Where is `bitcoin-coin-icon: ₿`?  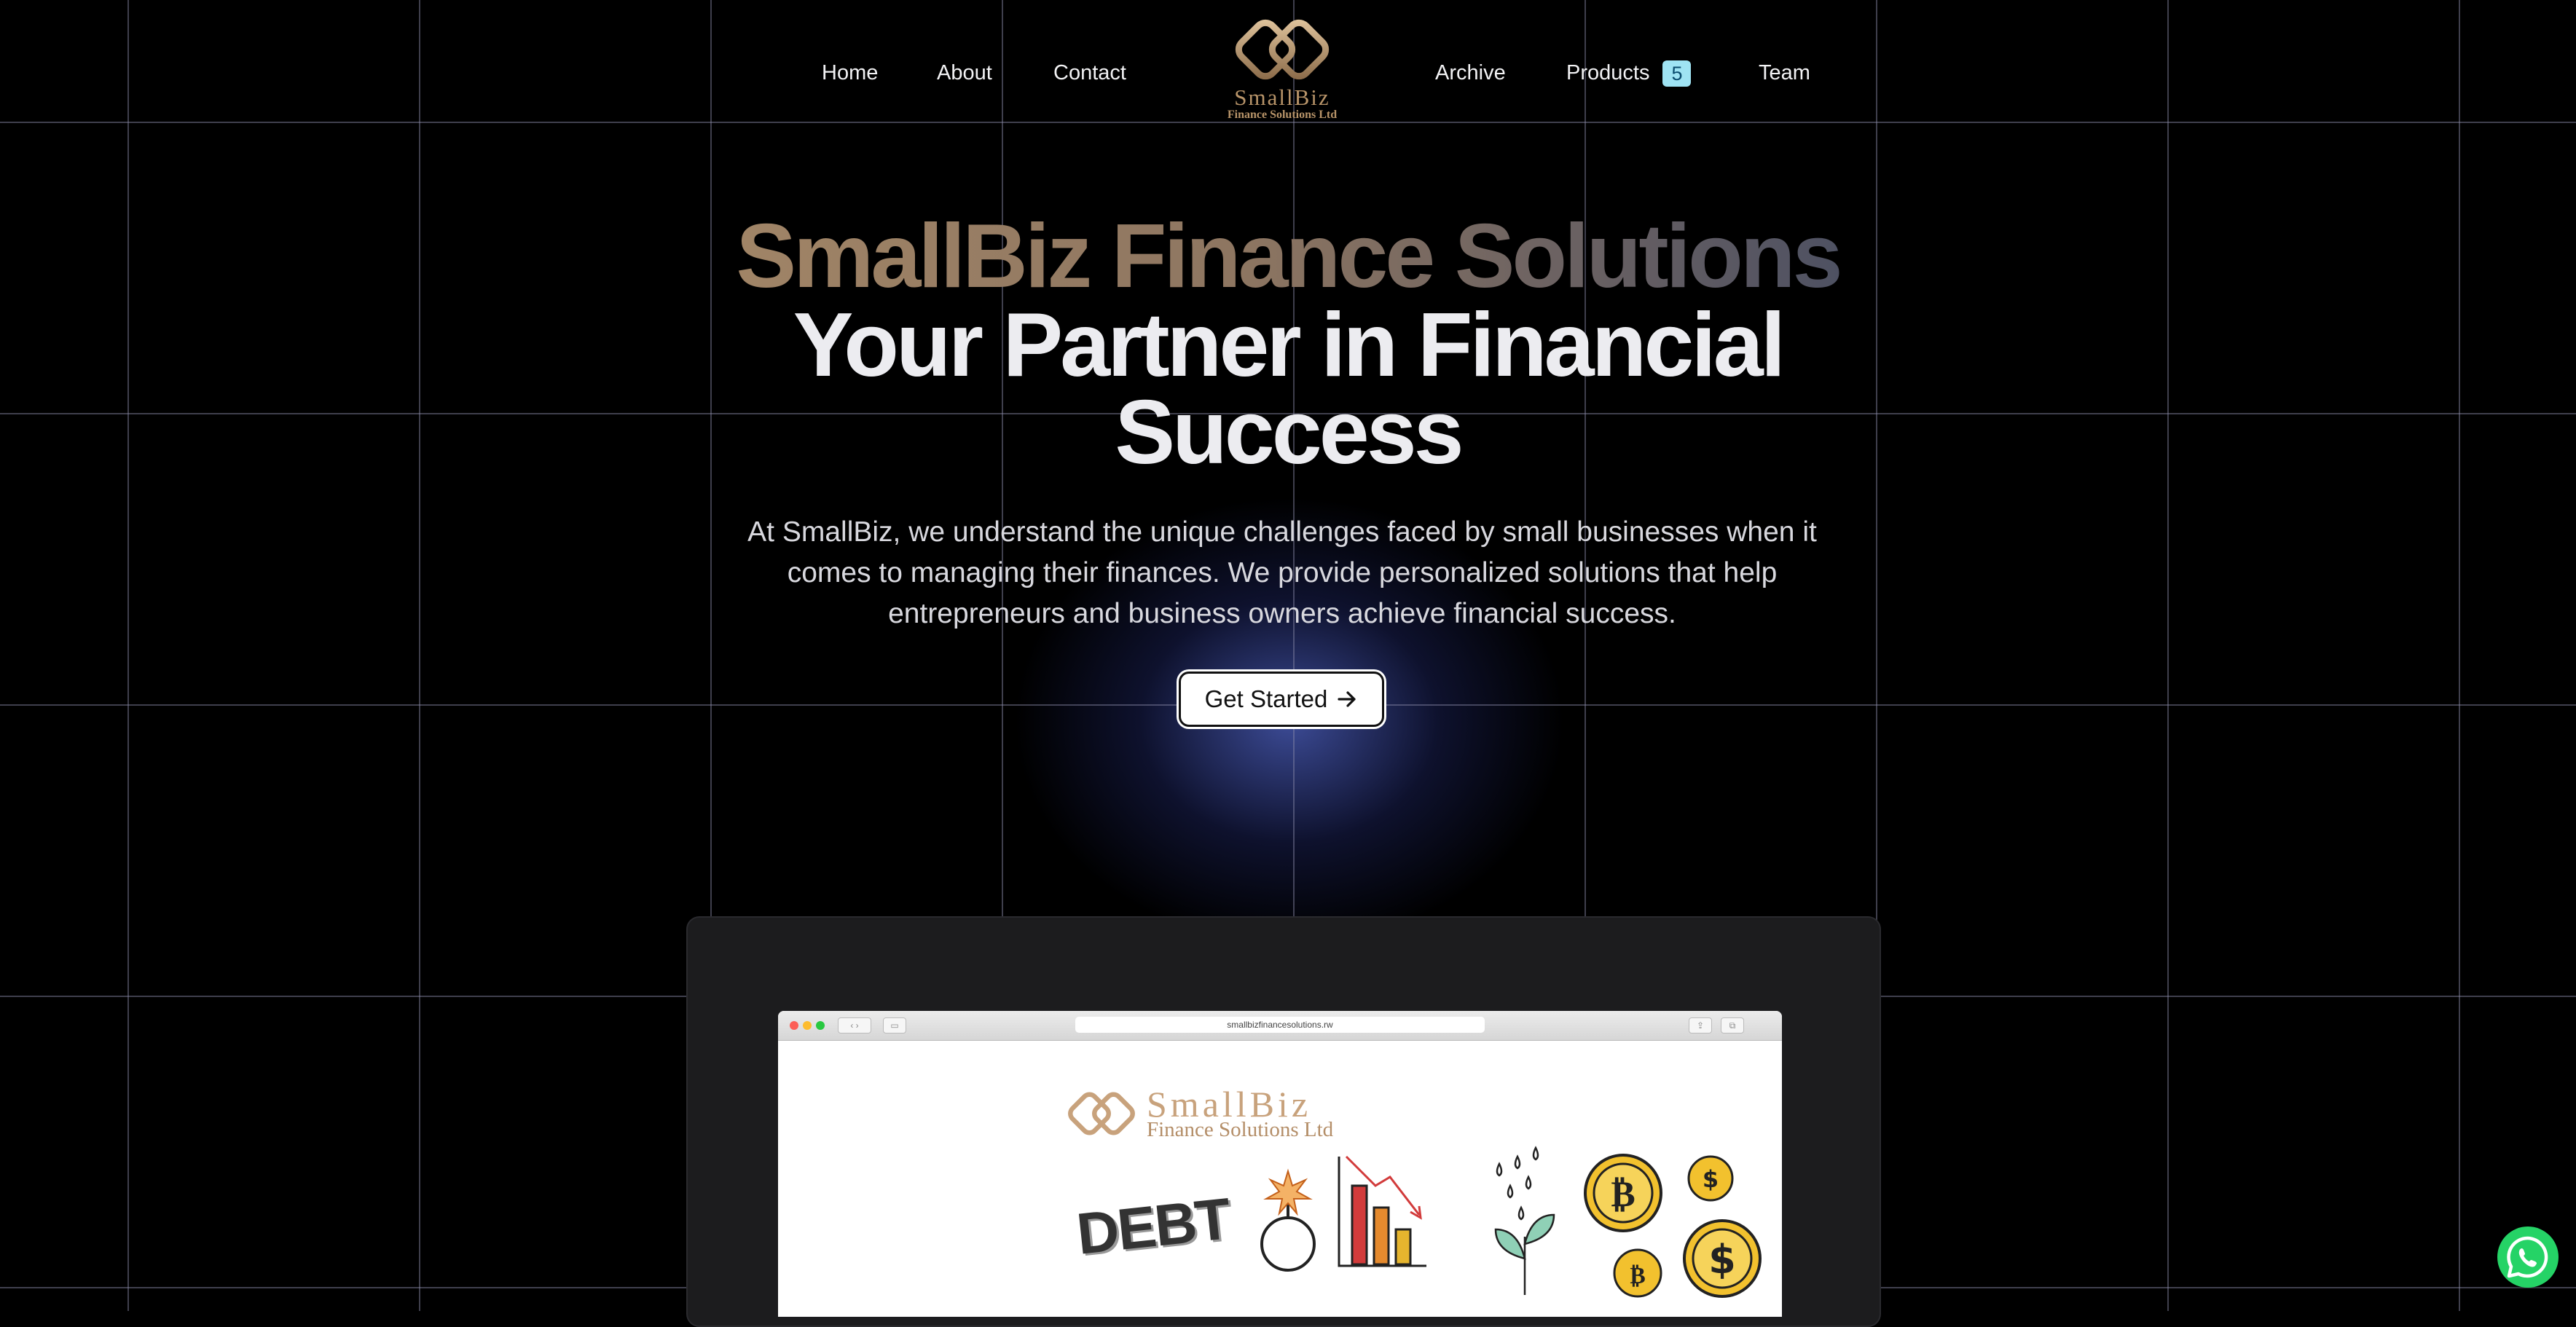 bitcoin-coin-icon: ₿ is located at coordinates (1623, 1193).